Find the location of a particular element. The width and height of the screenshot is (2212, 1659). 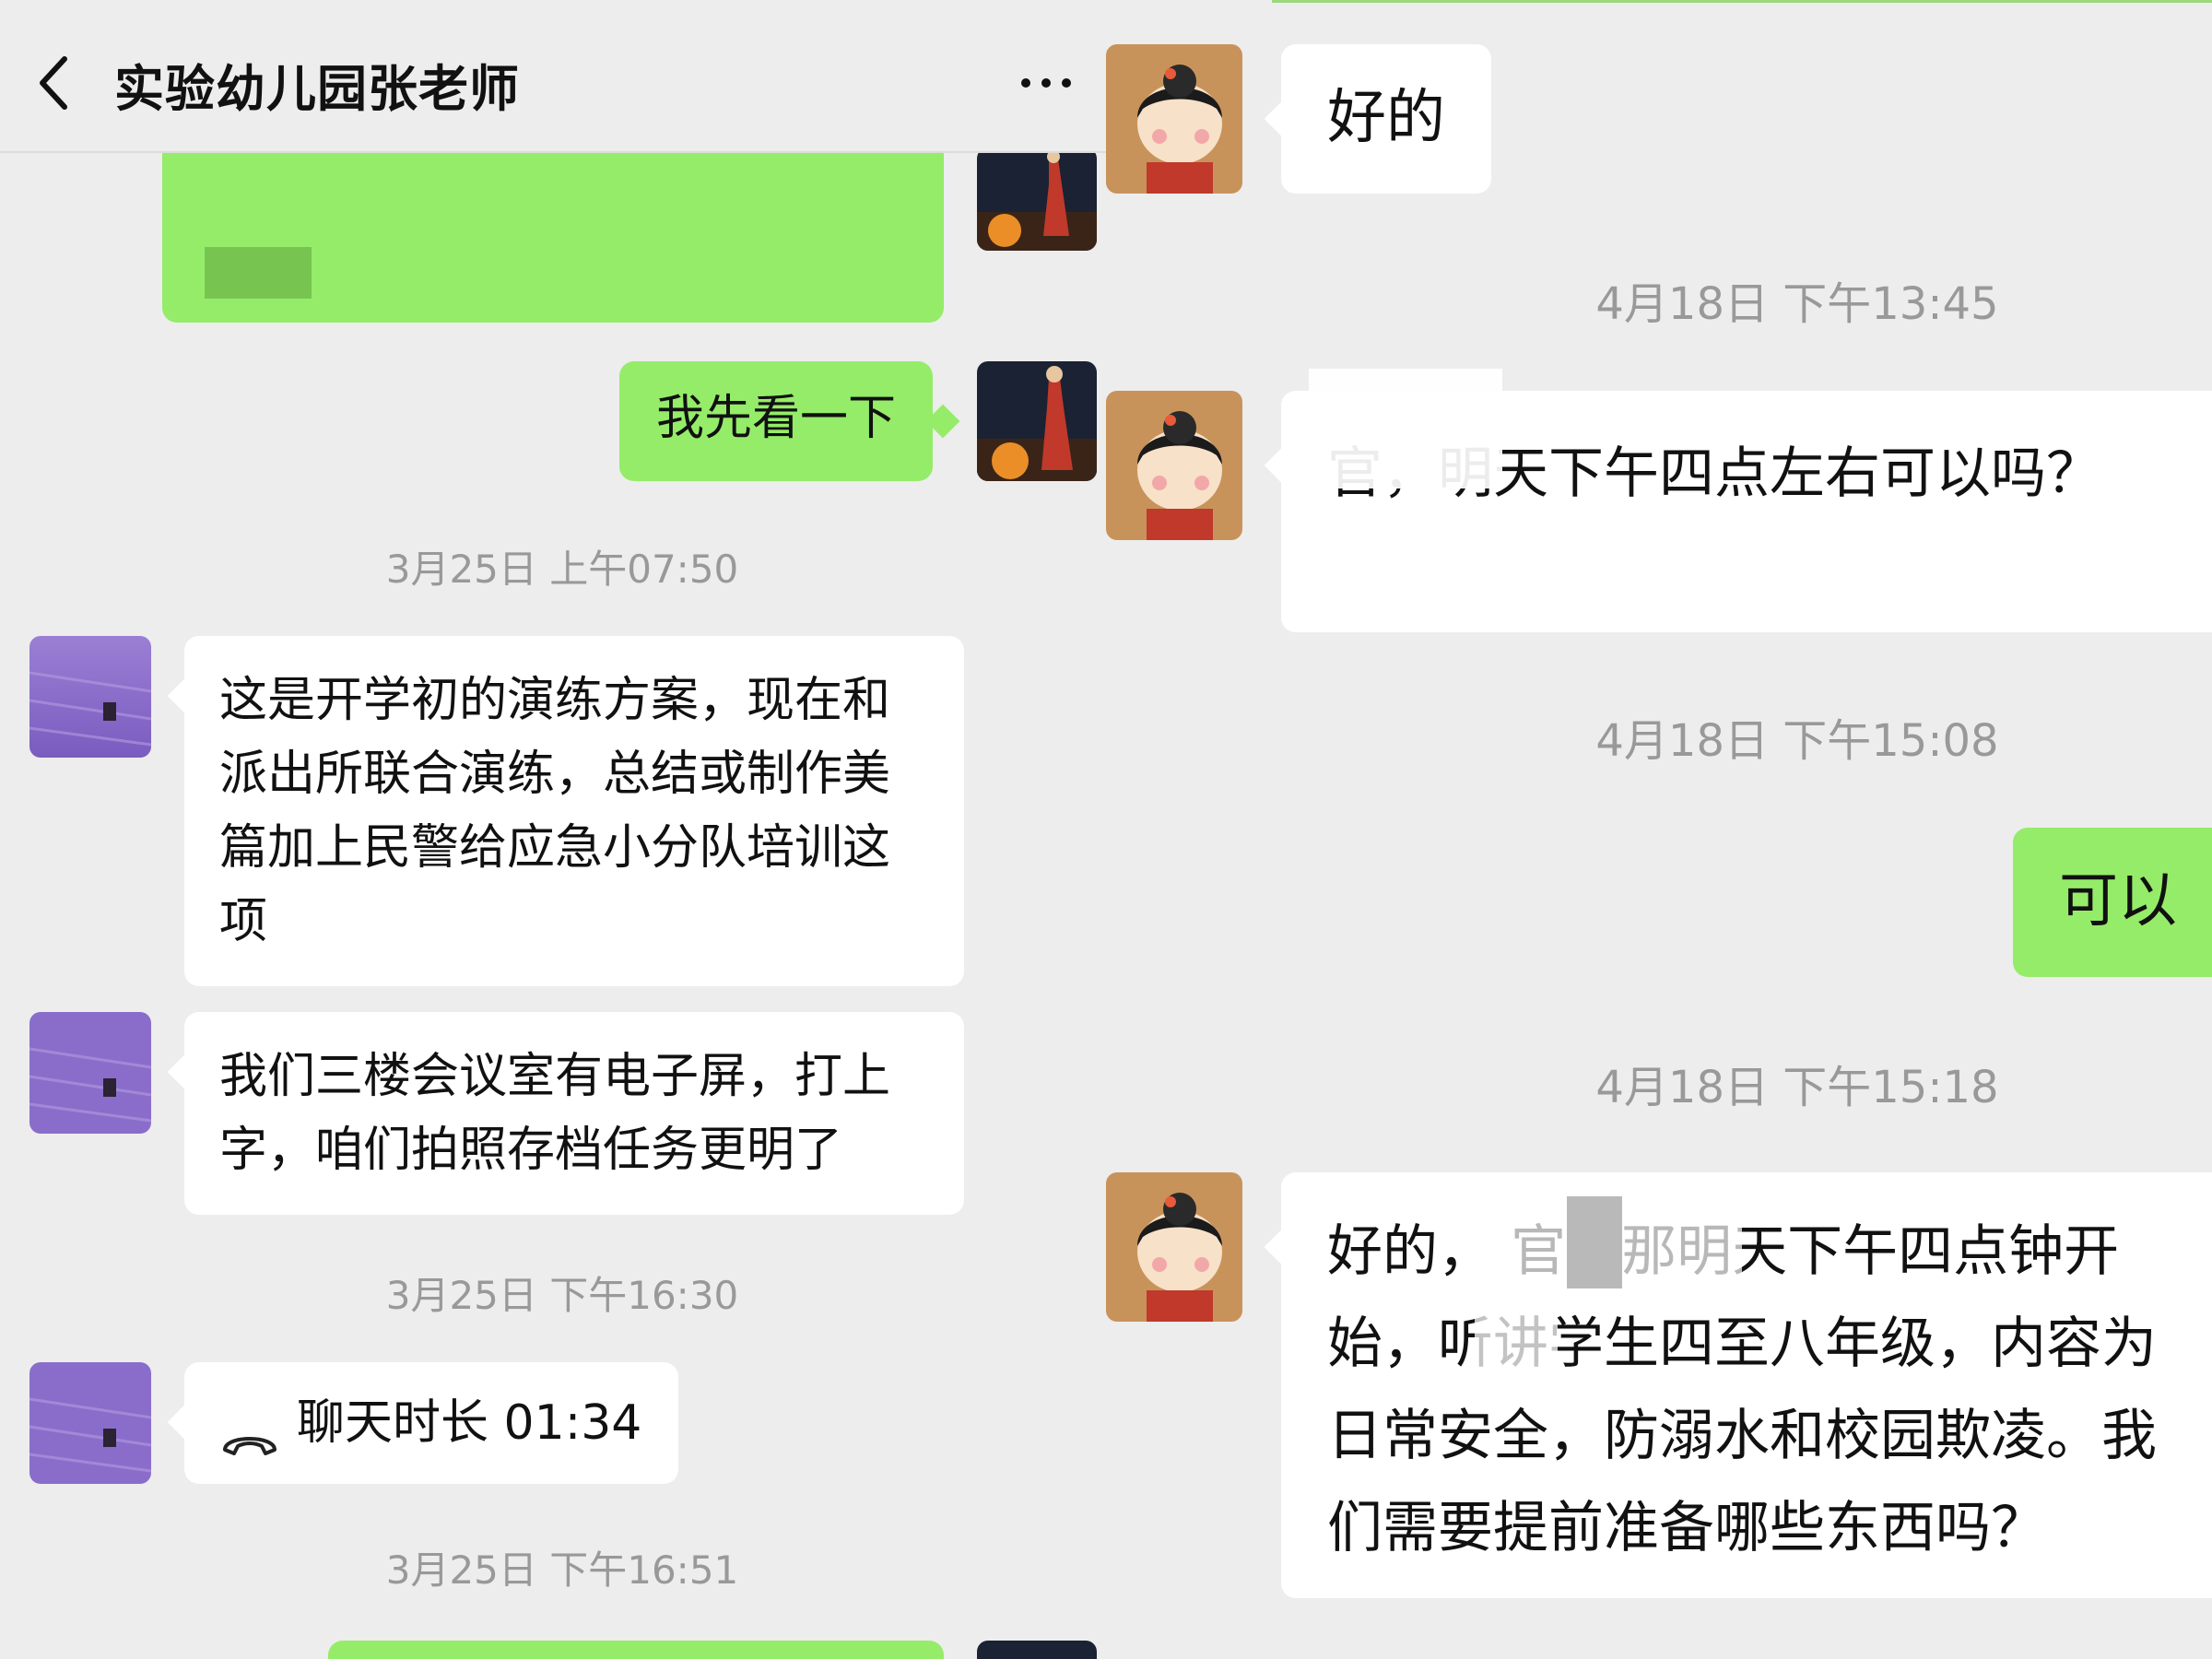

timestamp: 4月18日 下午13:45 is located at coordinates (1797, 304).